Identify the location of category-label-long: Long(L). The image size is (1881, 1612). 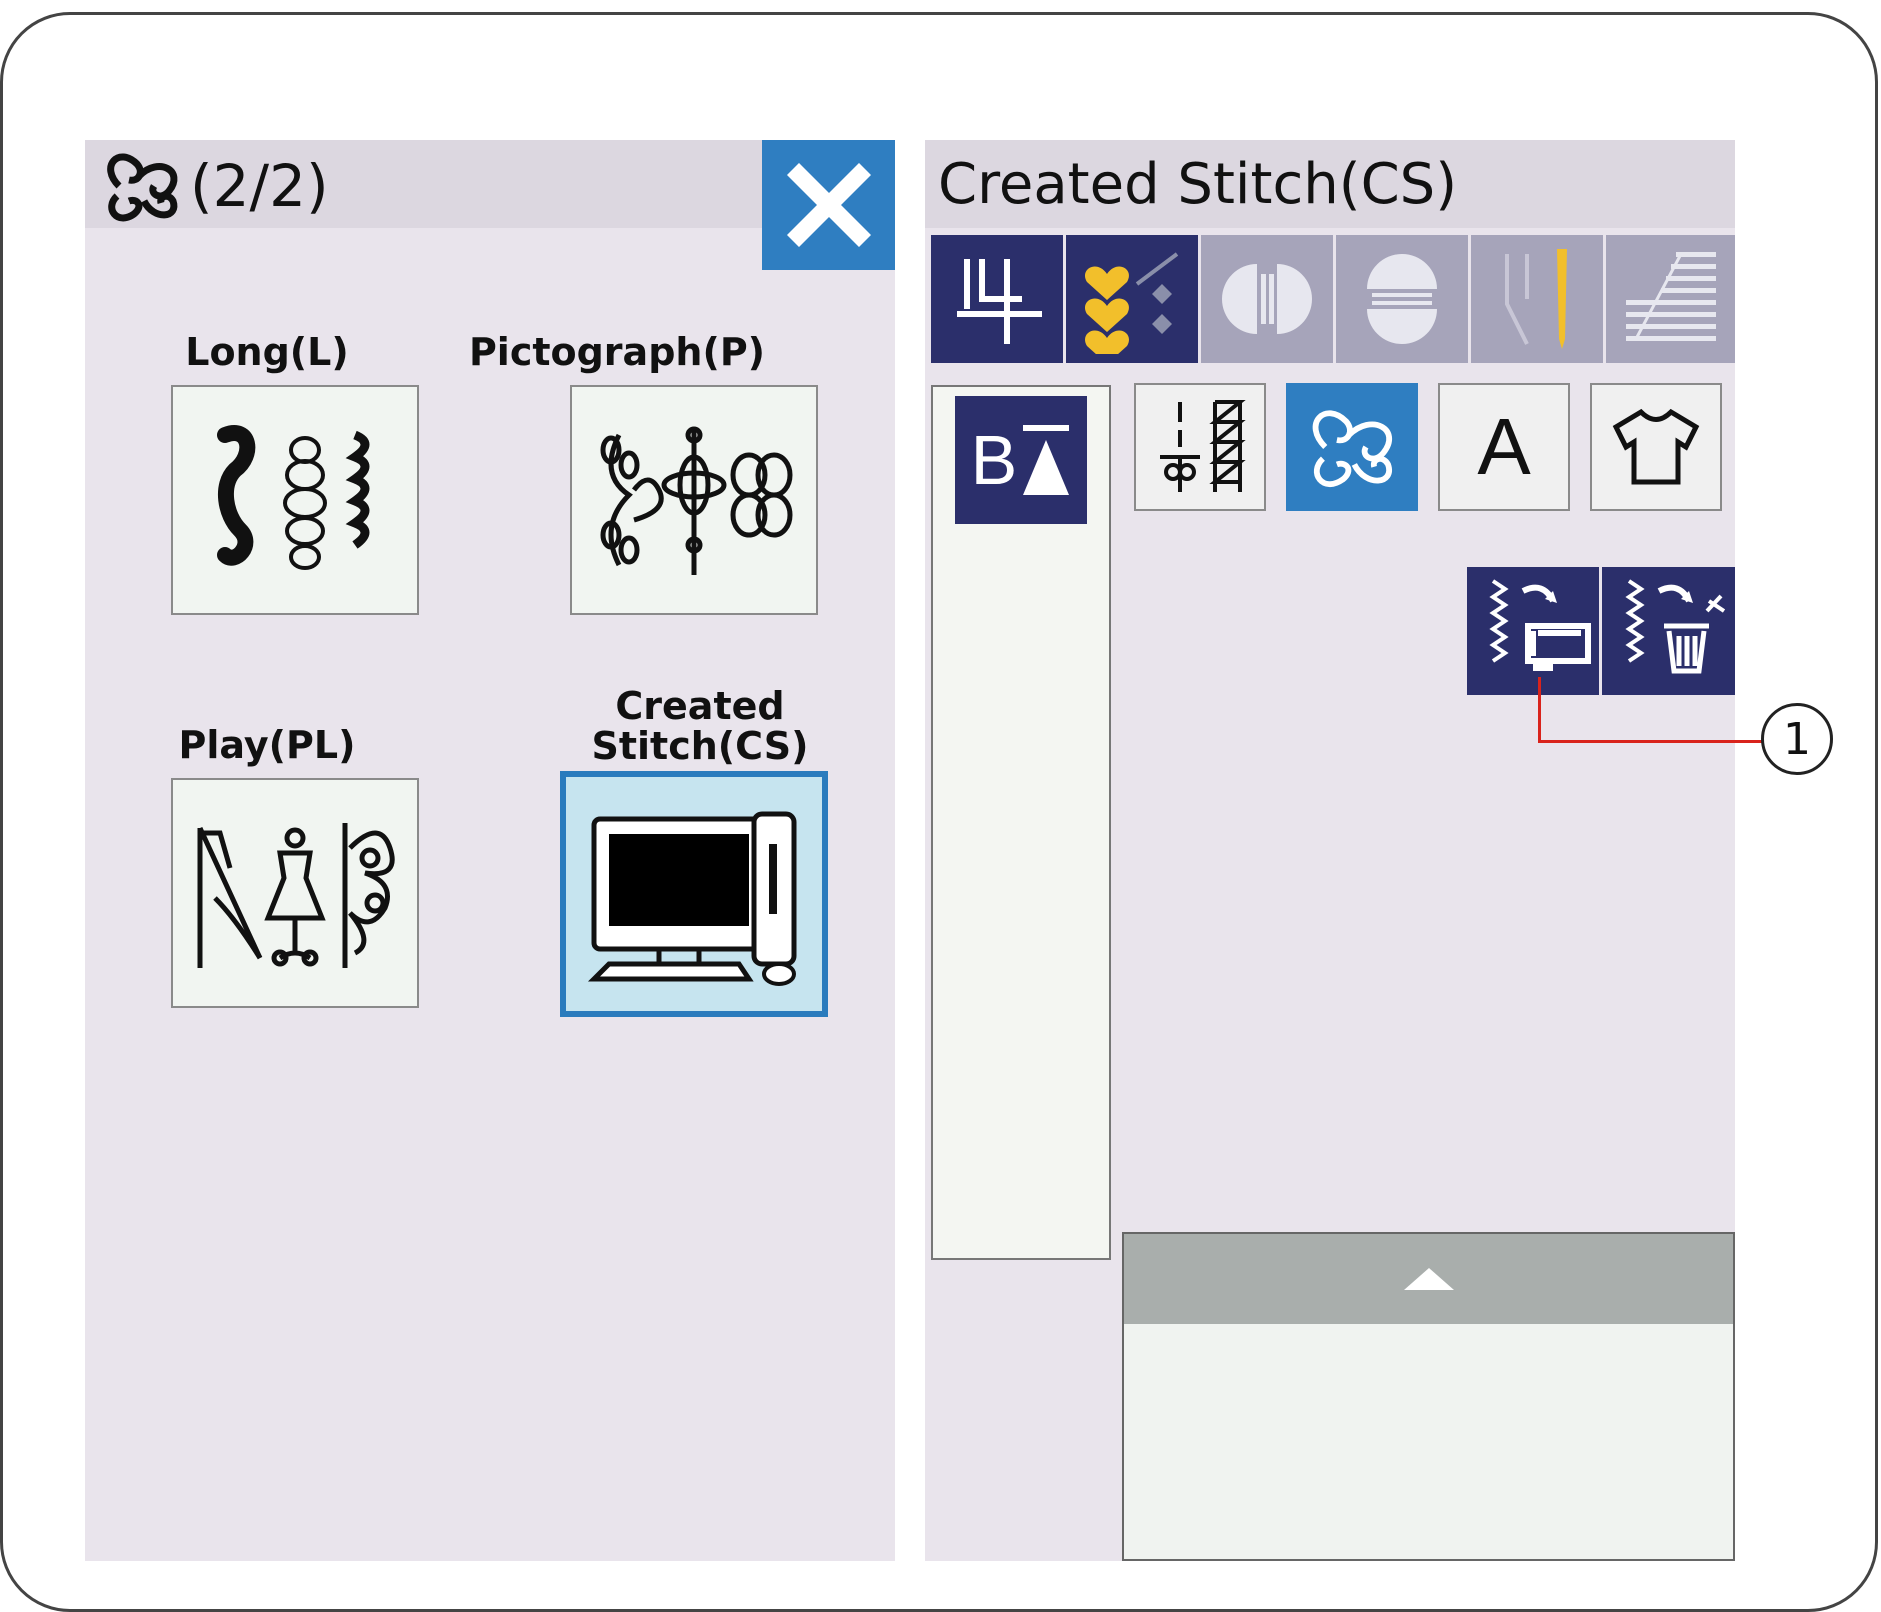
(267, 352).